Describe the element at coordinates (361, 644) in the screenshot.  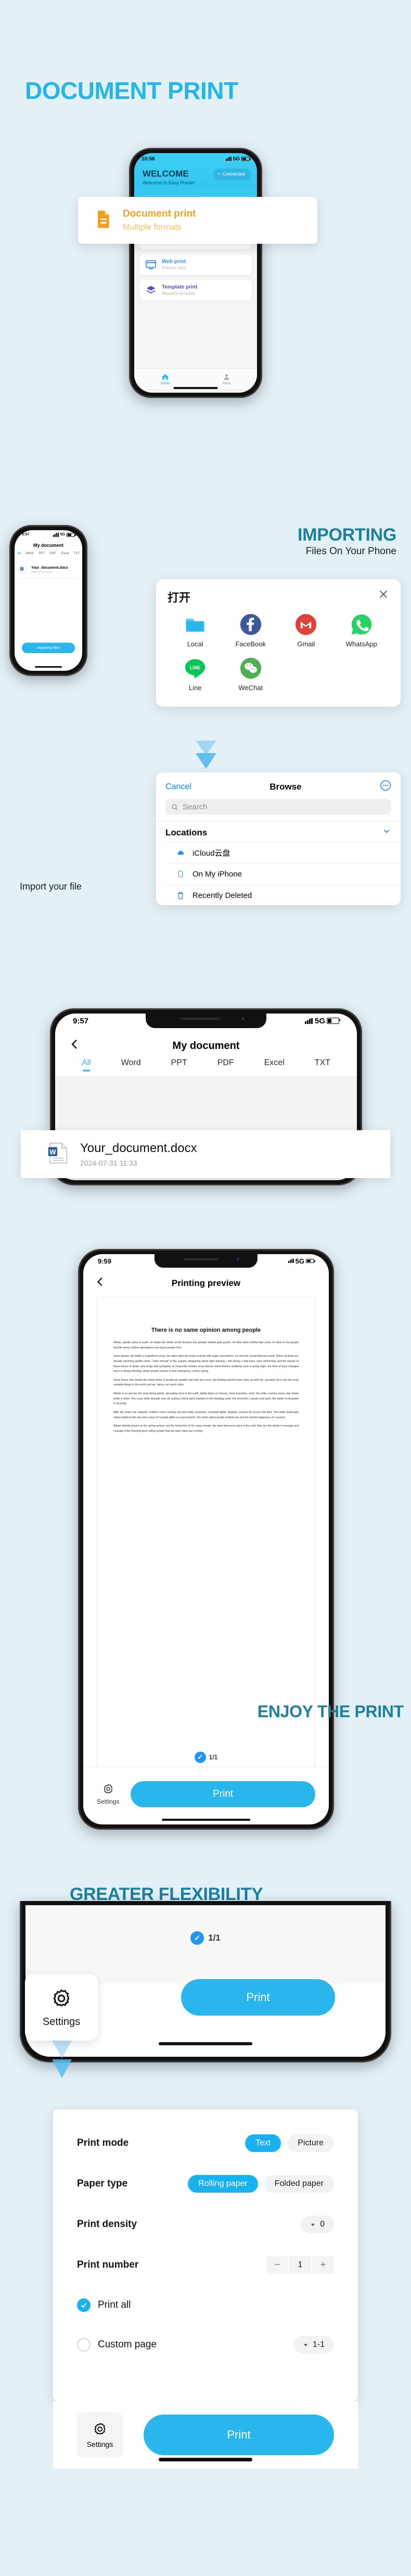
I see `share-app-label: WhatsApp` at that location.